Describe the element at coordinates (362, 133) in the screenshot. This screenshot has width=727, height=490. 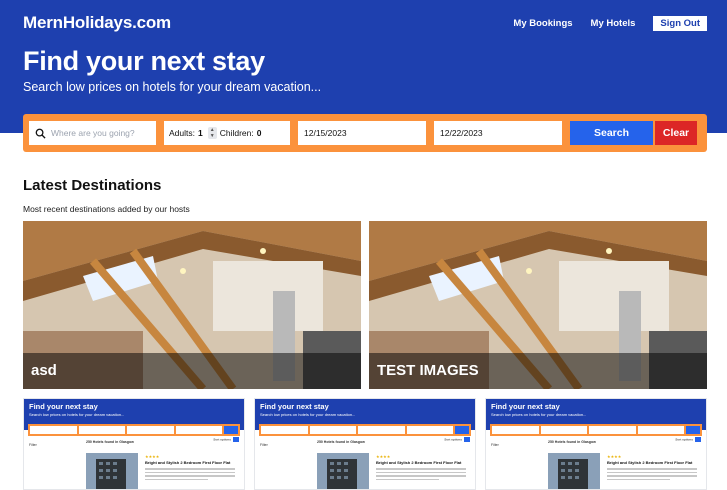
I see `check-in-date: 12/15/2023` at that location.